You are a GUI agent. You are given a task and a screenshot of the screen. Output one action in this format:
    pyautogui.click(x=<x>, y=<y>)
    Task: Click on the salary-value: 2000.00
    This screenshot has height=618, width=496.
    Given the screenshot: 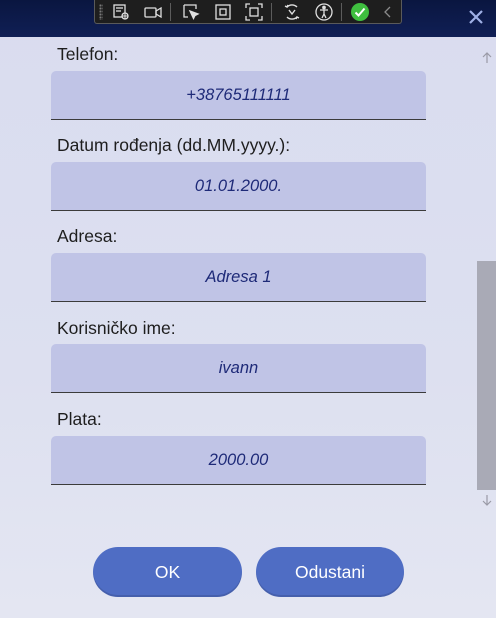 What is the action you would take?
    pyautogui.click(x=238, y=459)
    